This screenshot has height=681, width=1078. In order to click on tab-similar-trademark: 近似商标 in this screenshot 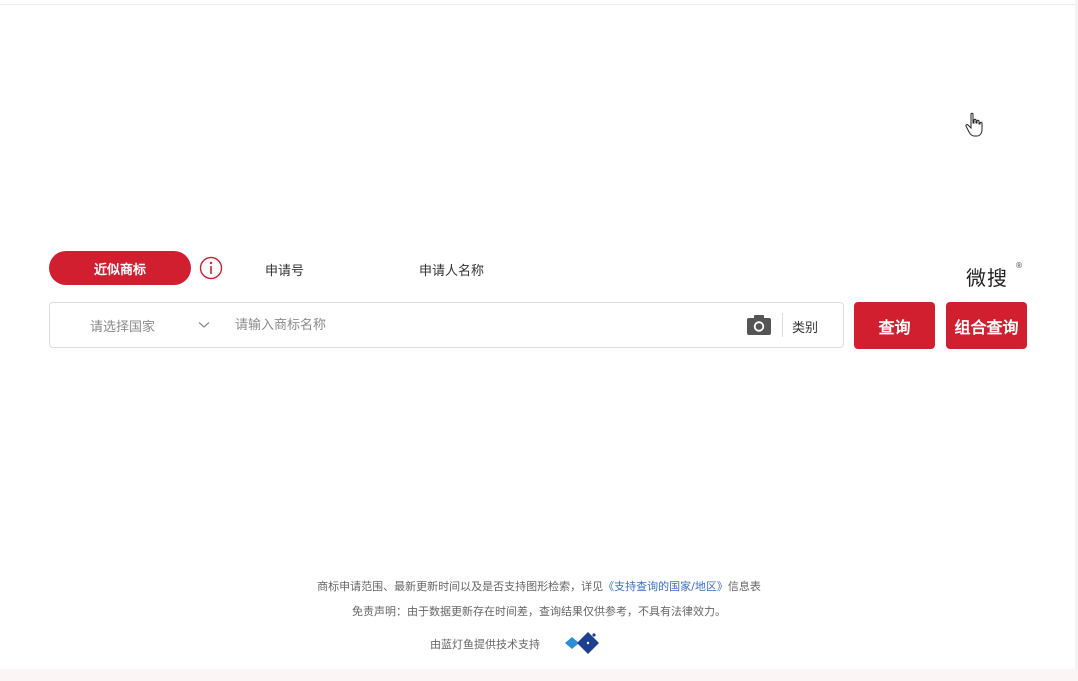, I will do `click(120, 268)`.